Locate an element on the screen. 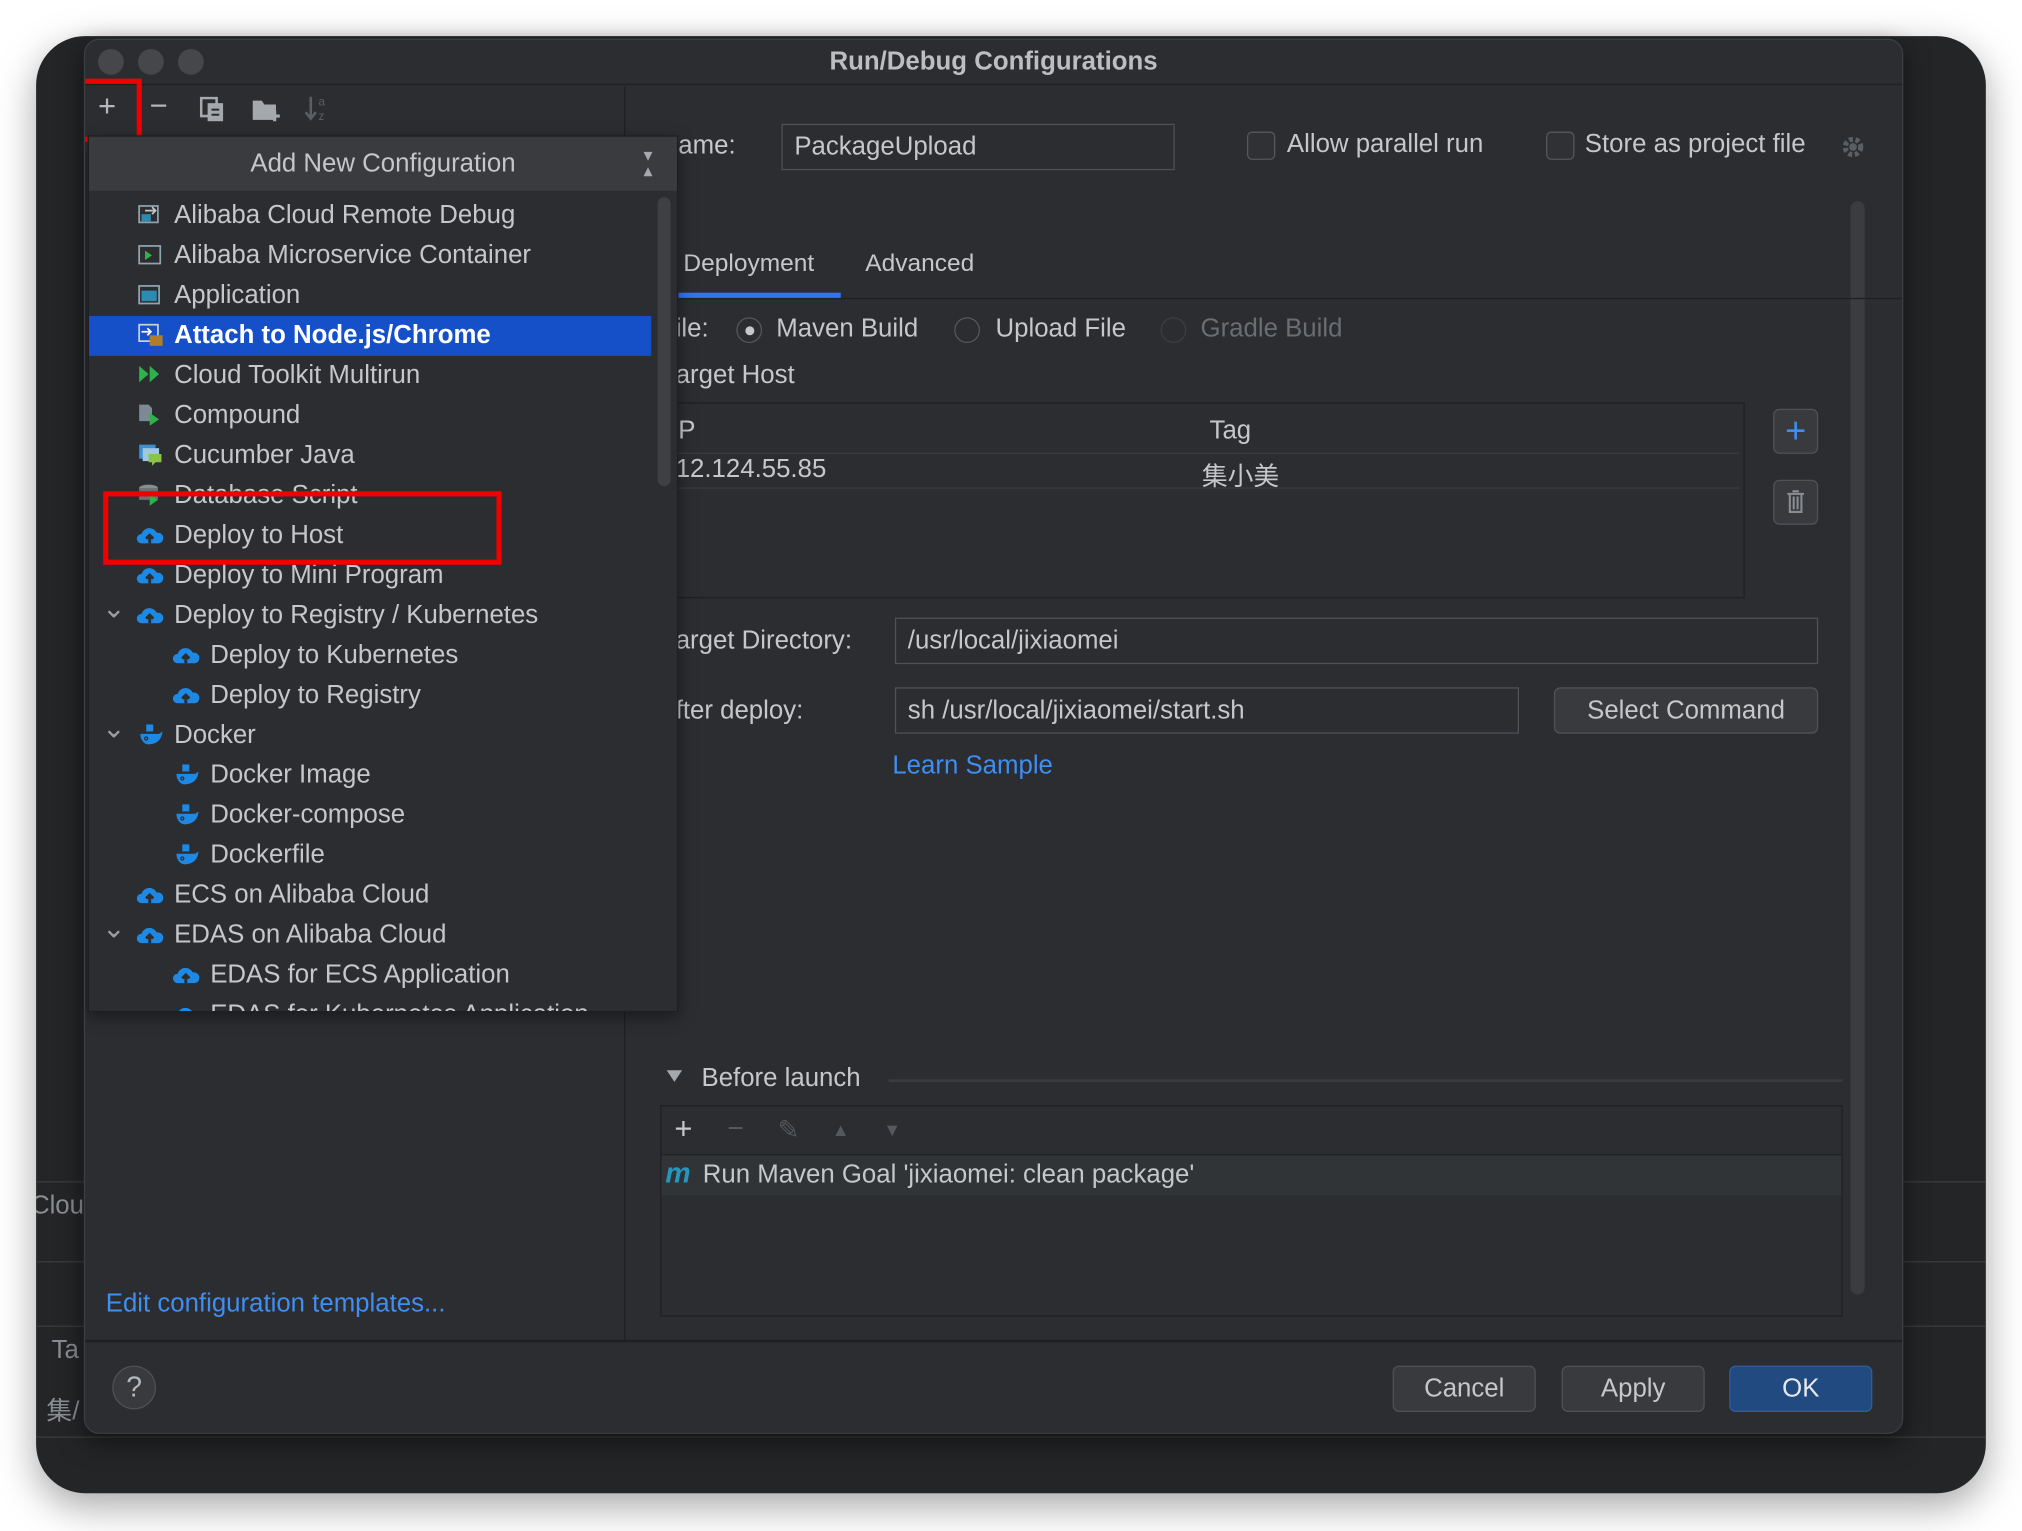 The width and height of the screenshot is (2022, 1531). edit-task-icon: ✎ is located at coordinates (789, 1130).